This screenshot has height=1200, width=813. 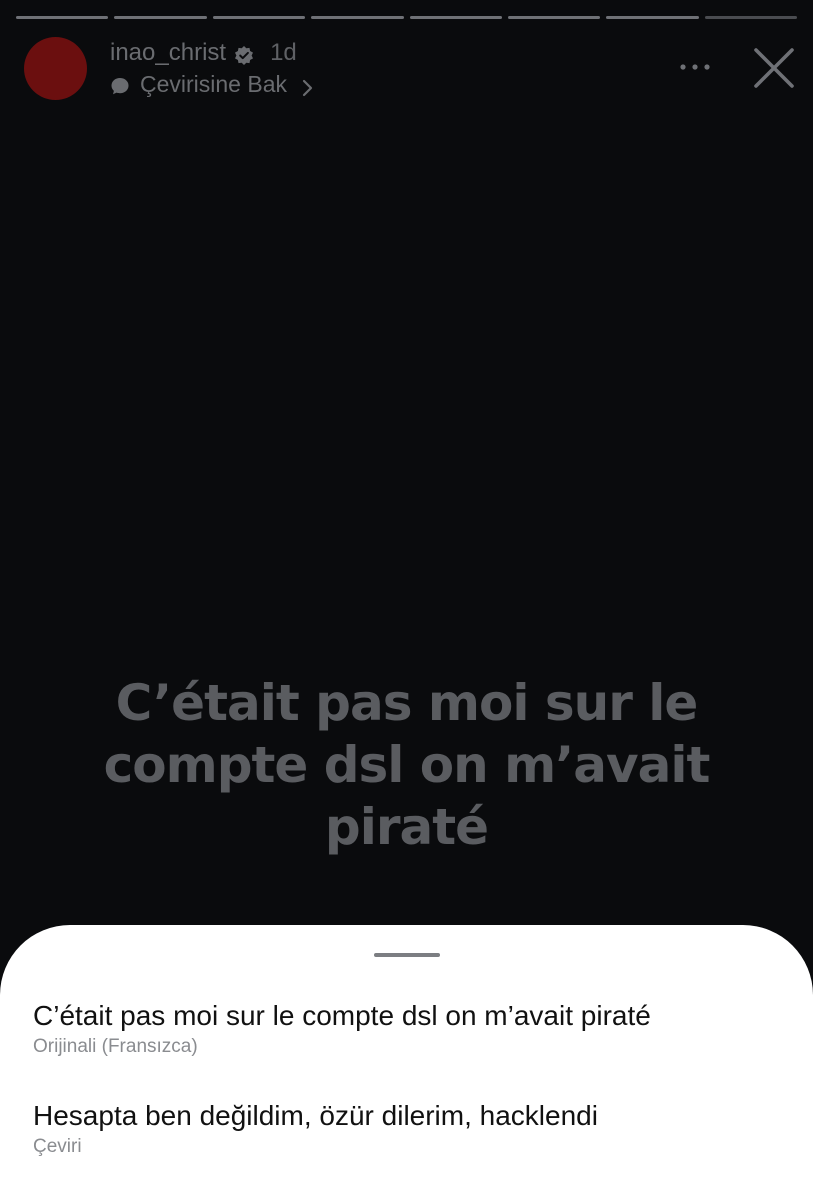 What do you see at coordinates (120, 84) in the screenshot?
I see `speech-bubble-icon` at bounding box center [120, 84].